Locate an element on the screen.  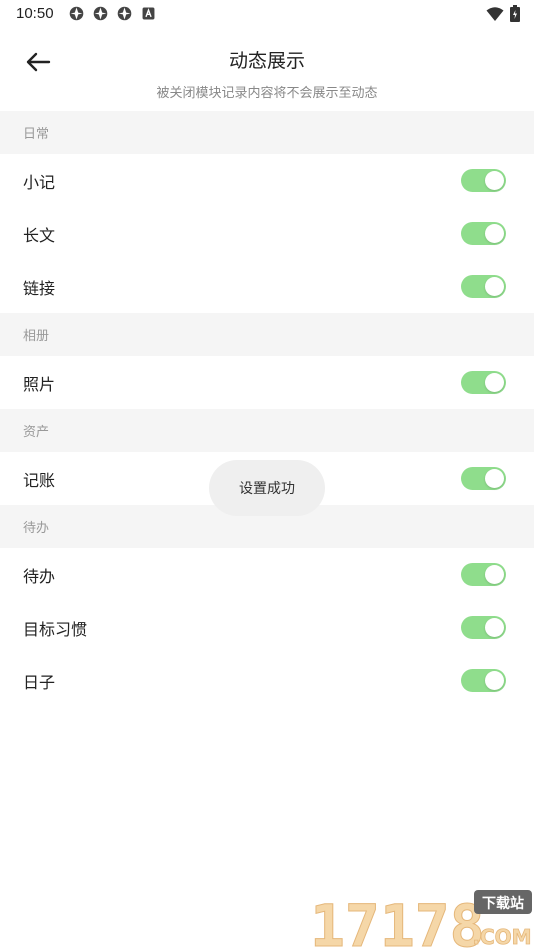
days-toggle is located at coordinates (483, 680).